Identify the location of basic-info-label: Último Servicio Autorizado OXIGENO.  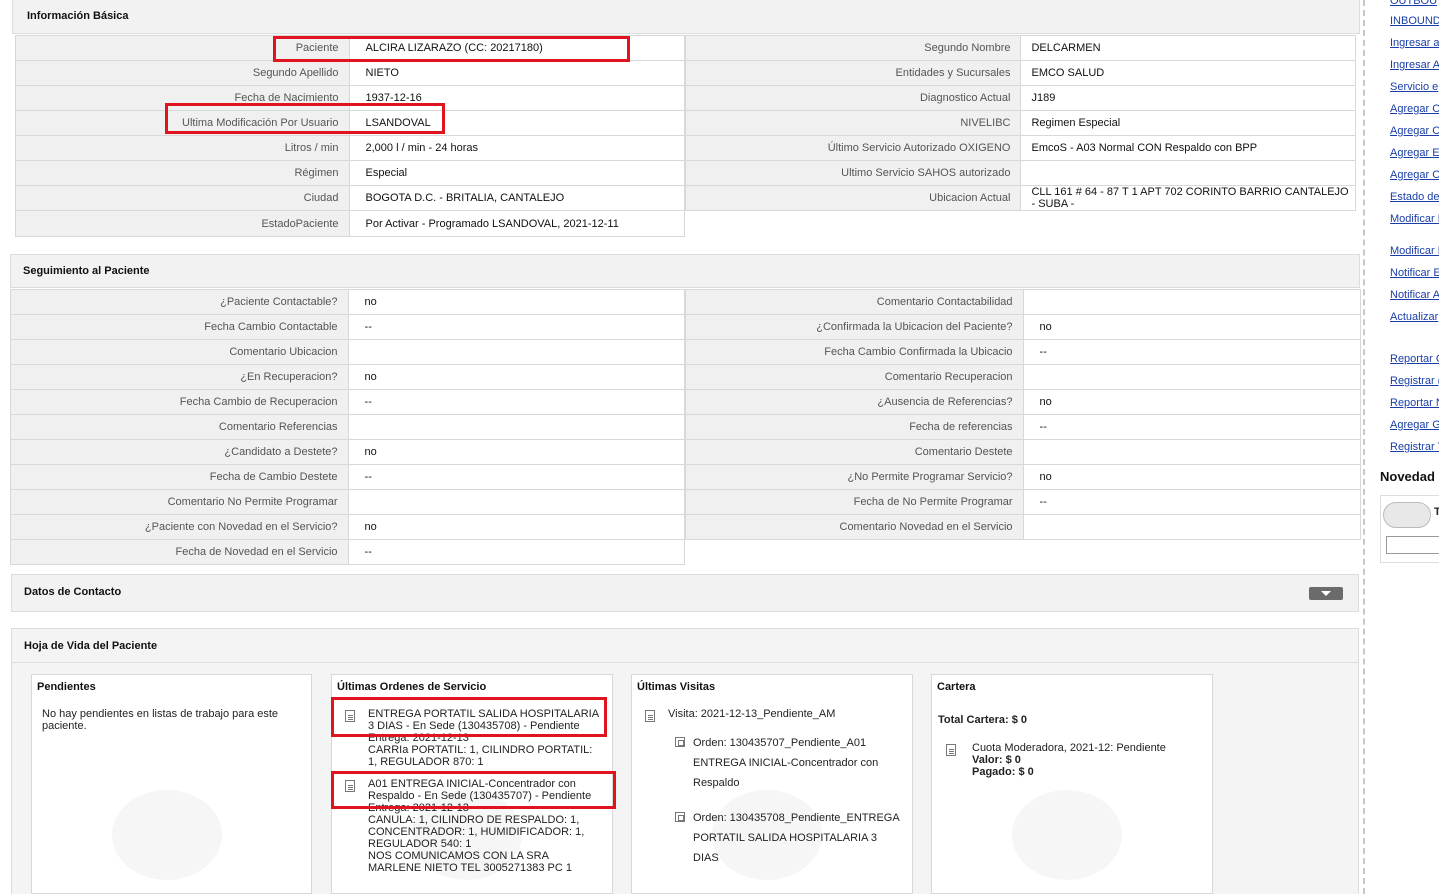
(853, 148).